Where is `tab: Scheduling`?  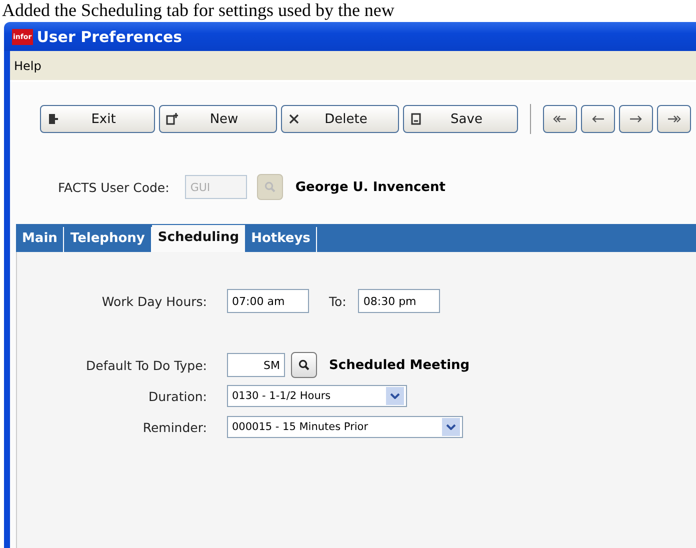
tab: Scheduling is located at coordinates (199, 238).